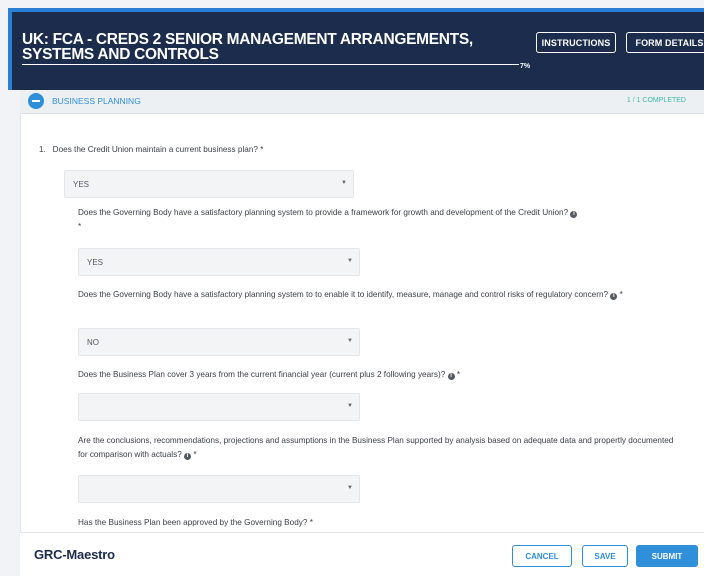  I want to click on save-button: SAVE, so click(605, 556).